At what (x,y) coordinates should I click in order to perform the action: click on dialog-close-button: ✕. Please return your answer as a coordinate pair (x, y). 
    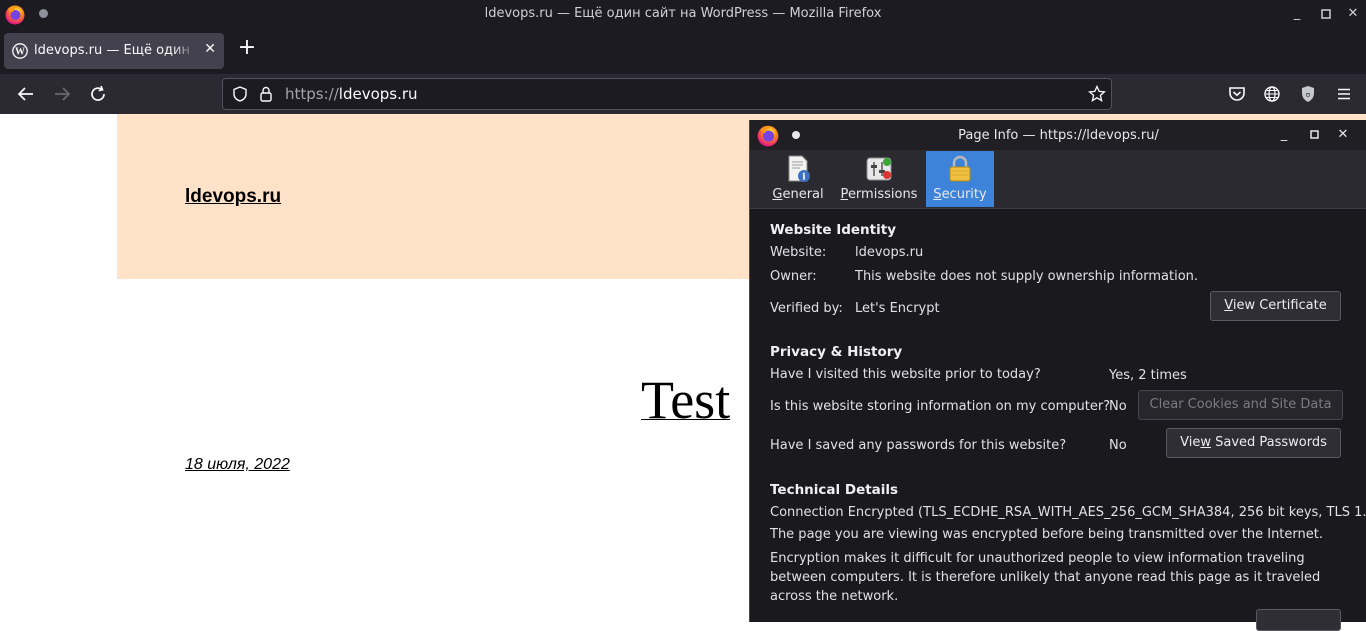
    Looking at the image, I should click on (1343, 135).